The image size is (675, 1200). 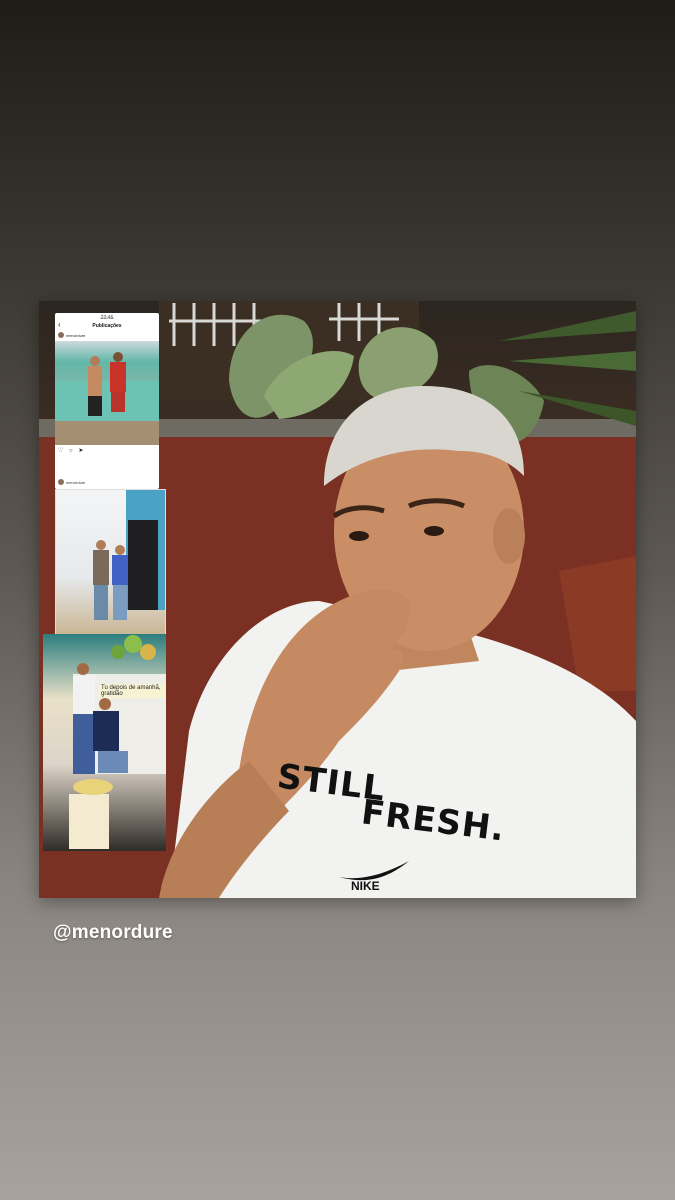 I want to click on party-scene, so click(x=117, y=742).